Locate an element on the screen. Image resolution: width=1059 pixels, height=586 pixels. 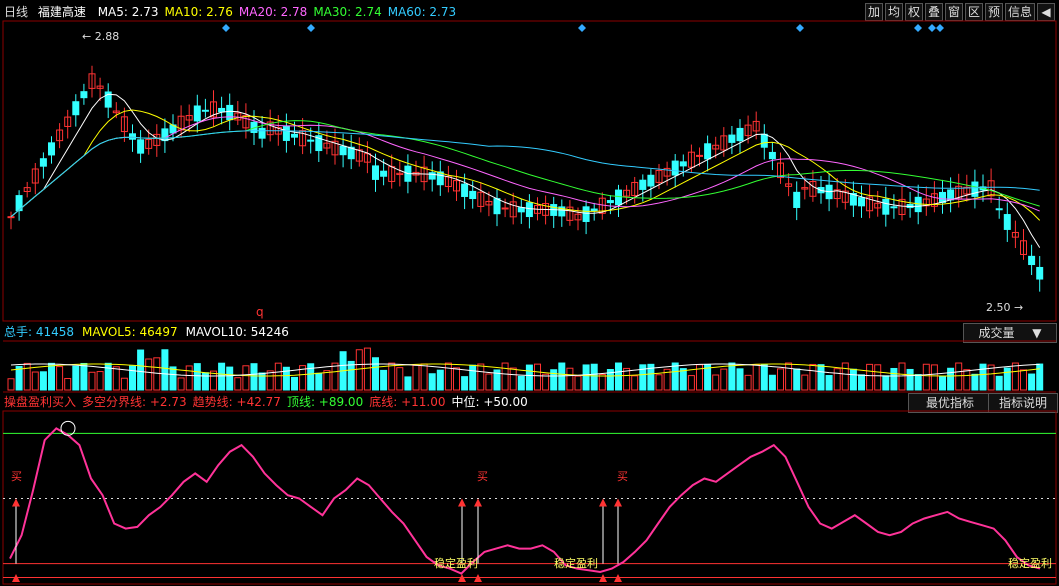
volume-group is located at coordinates (525, 369).